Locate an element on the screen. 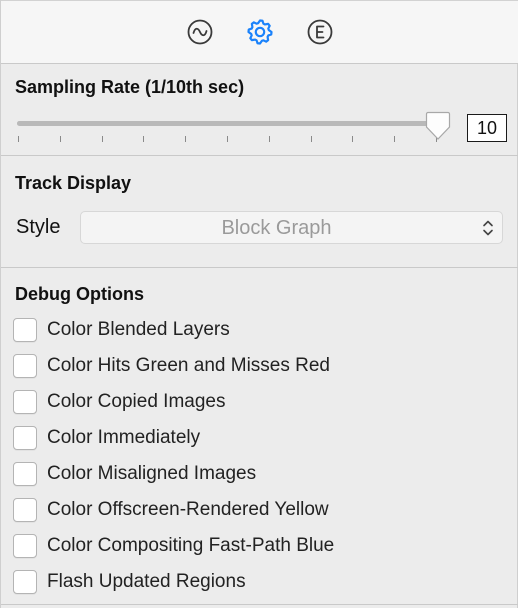 This screenshot has height=608, width=518. sampling-title: Sampling Rate (1/10th sec) is located at coordinates (130, 87).